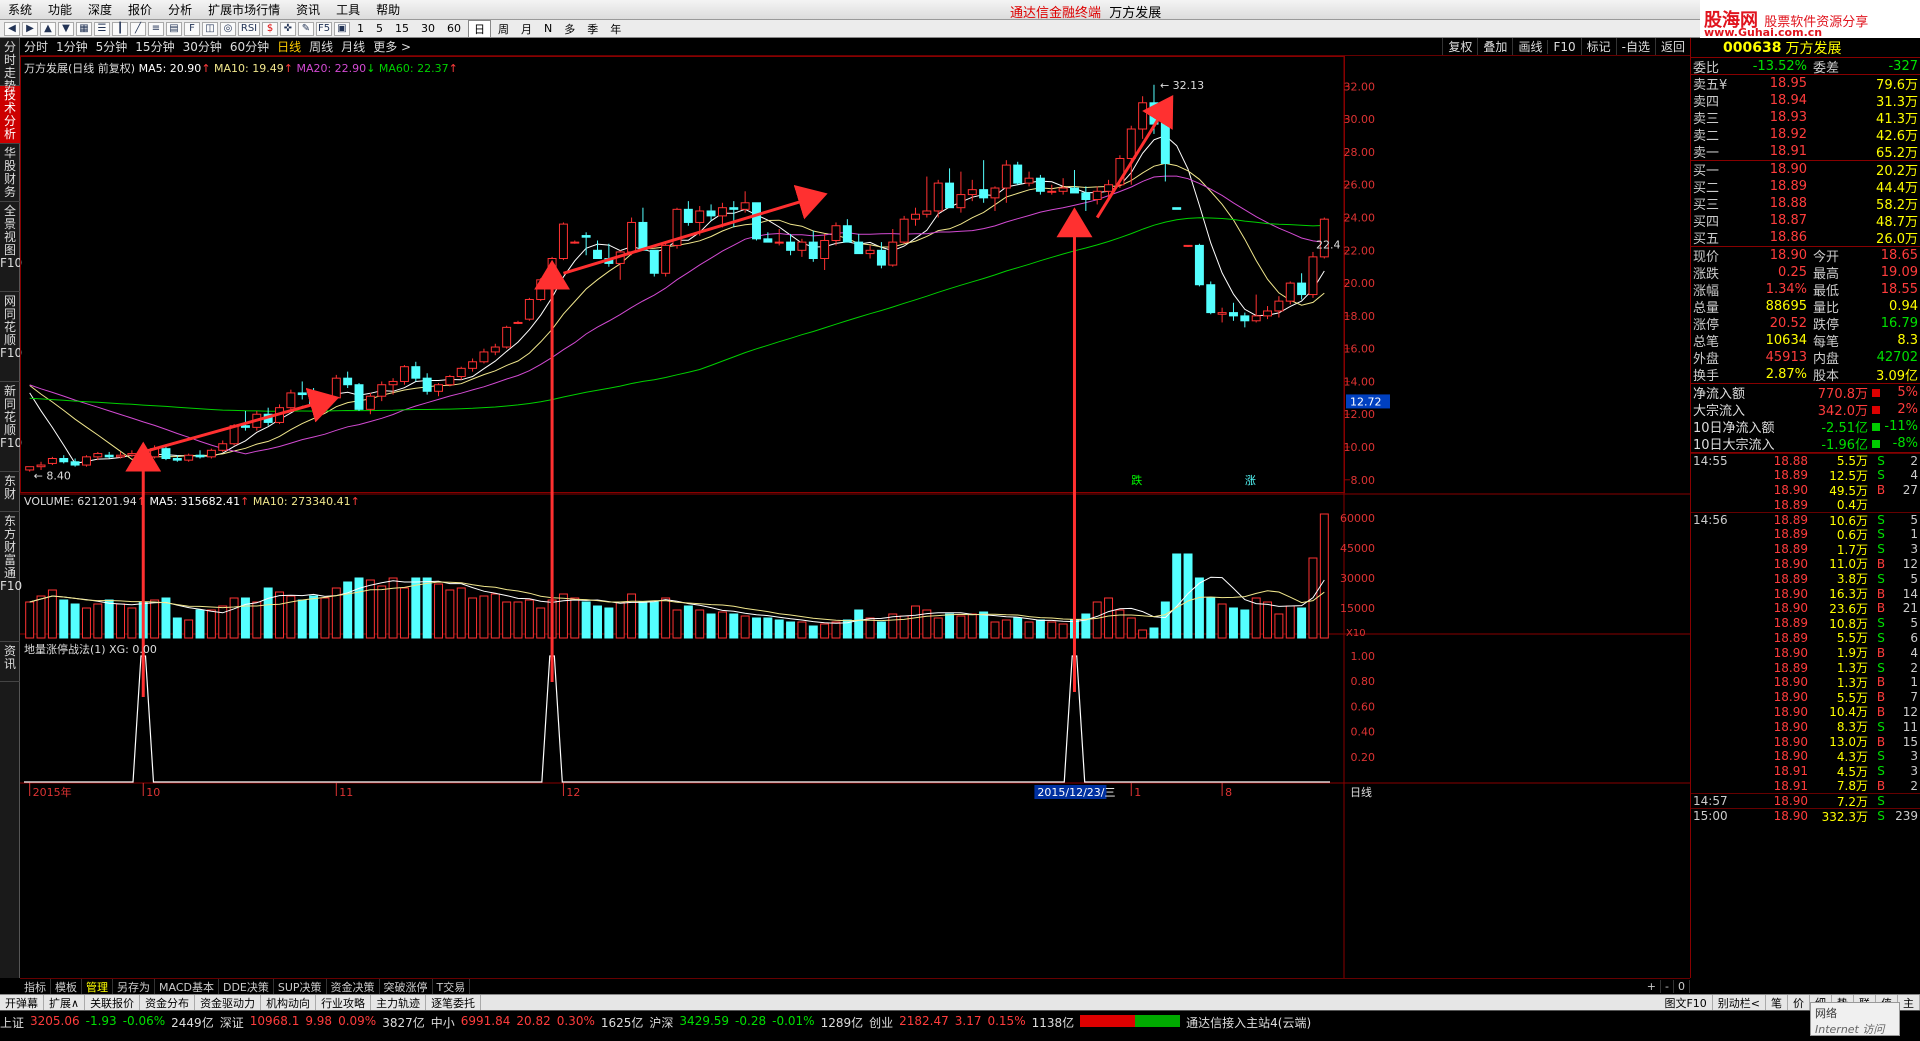 This screenshot has width=1920, height=1041. I want to click on nav-dc: 东财, so click(10, 492).